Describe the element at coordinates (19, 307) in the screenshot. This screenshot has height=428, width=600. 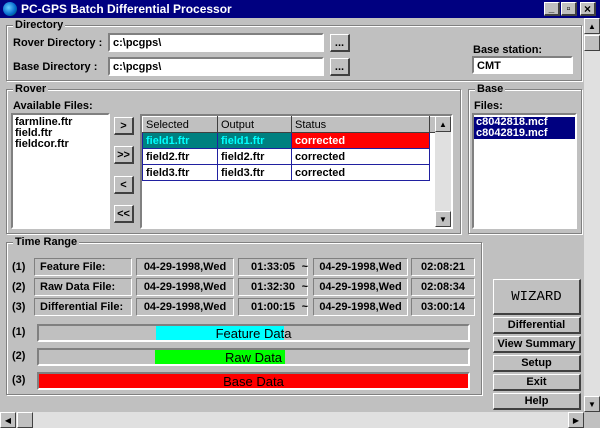
I see `row-number: (3)` at that location.